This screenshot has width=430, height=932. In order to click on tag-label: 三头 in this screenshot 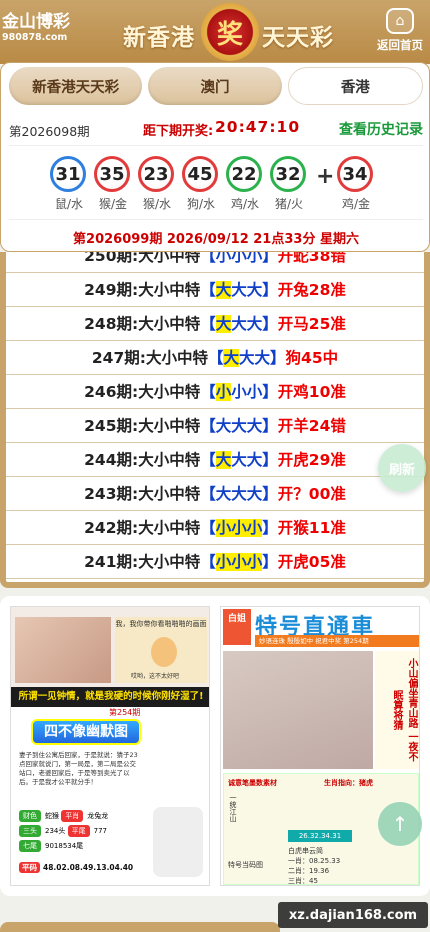, I will do `click(30, 831)`.